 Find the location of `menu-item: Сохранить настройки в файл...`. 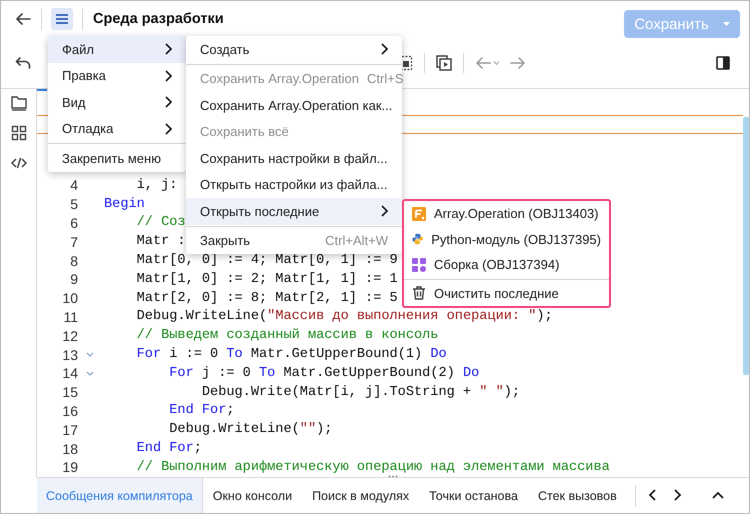

menu-item: Сохранить настройки в файл... is located at coordinates (294, 158).